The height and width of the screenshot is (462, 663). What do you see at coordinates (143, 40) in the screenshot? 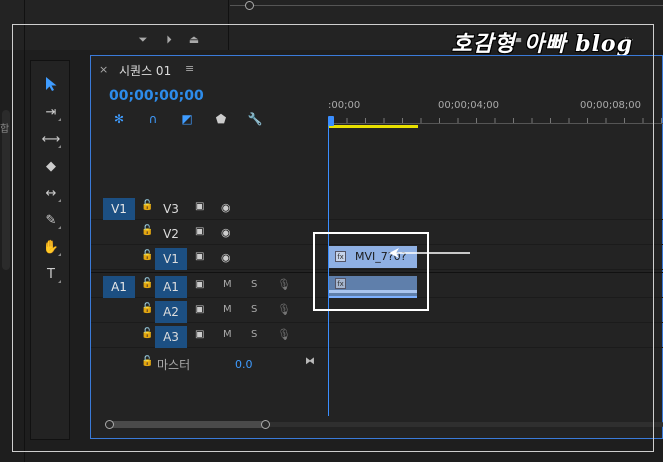
I see `filter-icon: ⏷` at bounding box center [143, 40].